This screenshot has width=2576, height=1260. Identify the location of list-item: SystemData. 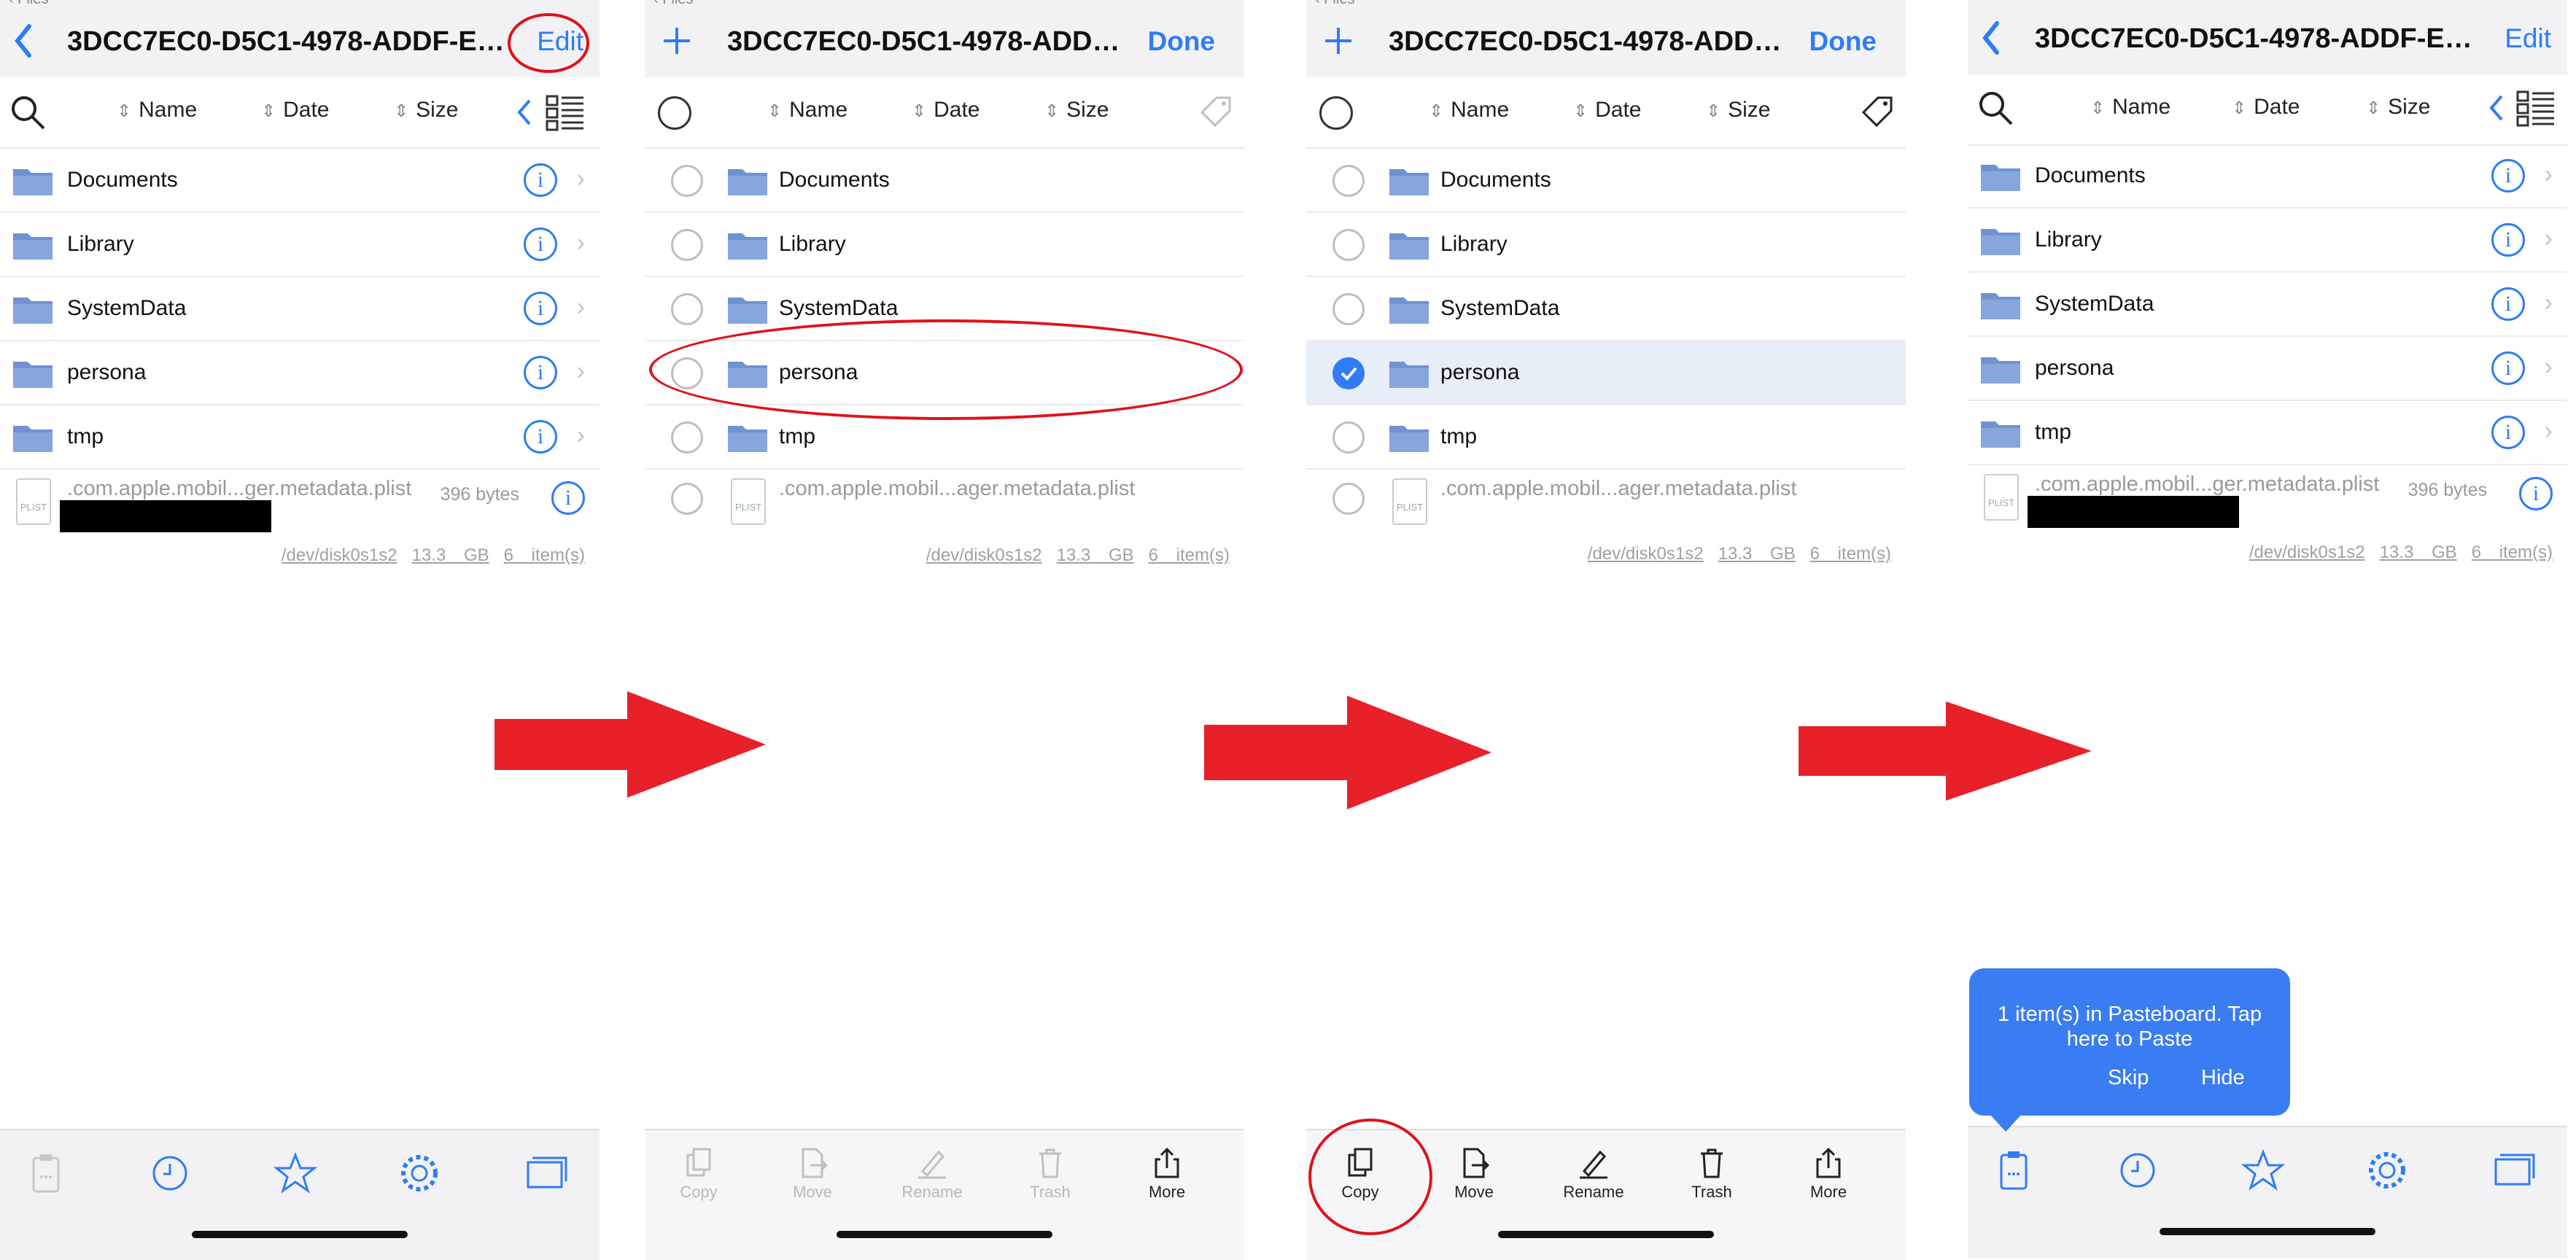
(1606, 309).